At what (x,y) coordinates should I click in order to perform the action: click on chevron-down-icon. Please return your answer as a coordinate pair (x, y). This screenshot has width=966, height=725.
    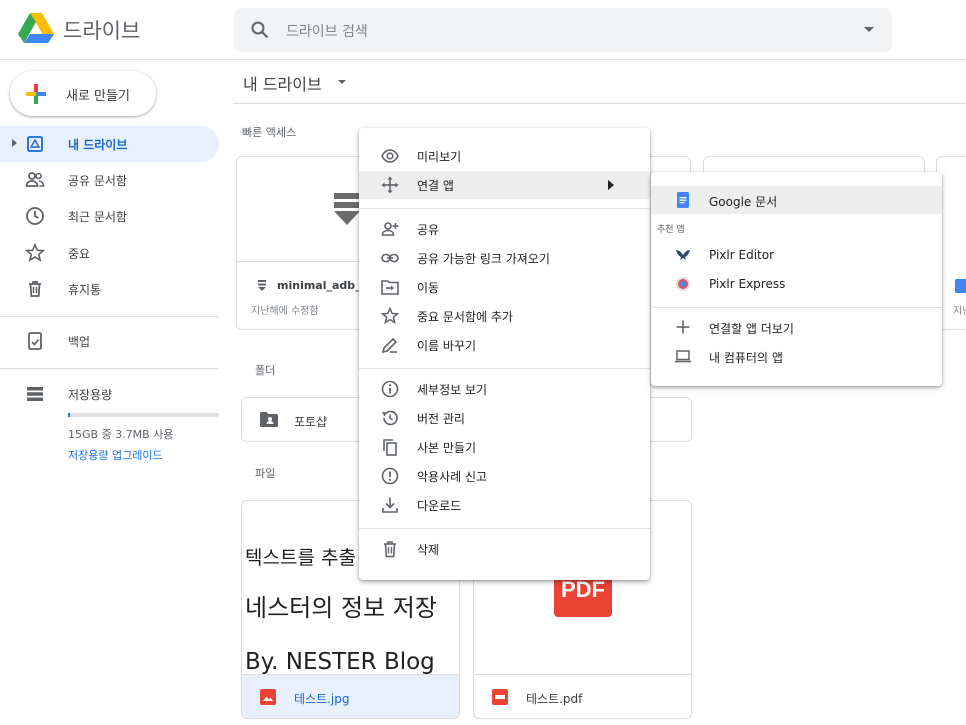
    Looking at the image, I should click on (342, 82).